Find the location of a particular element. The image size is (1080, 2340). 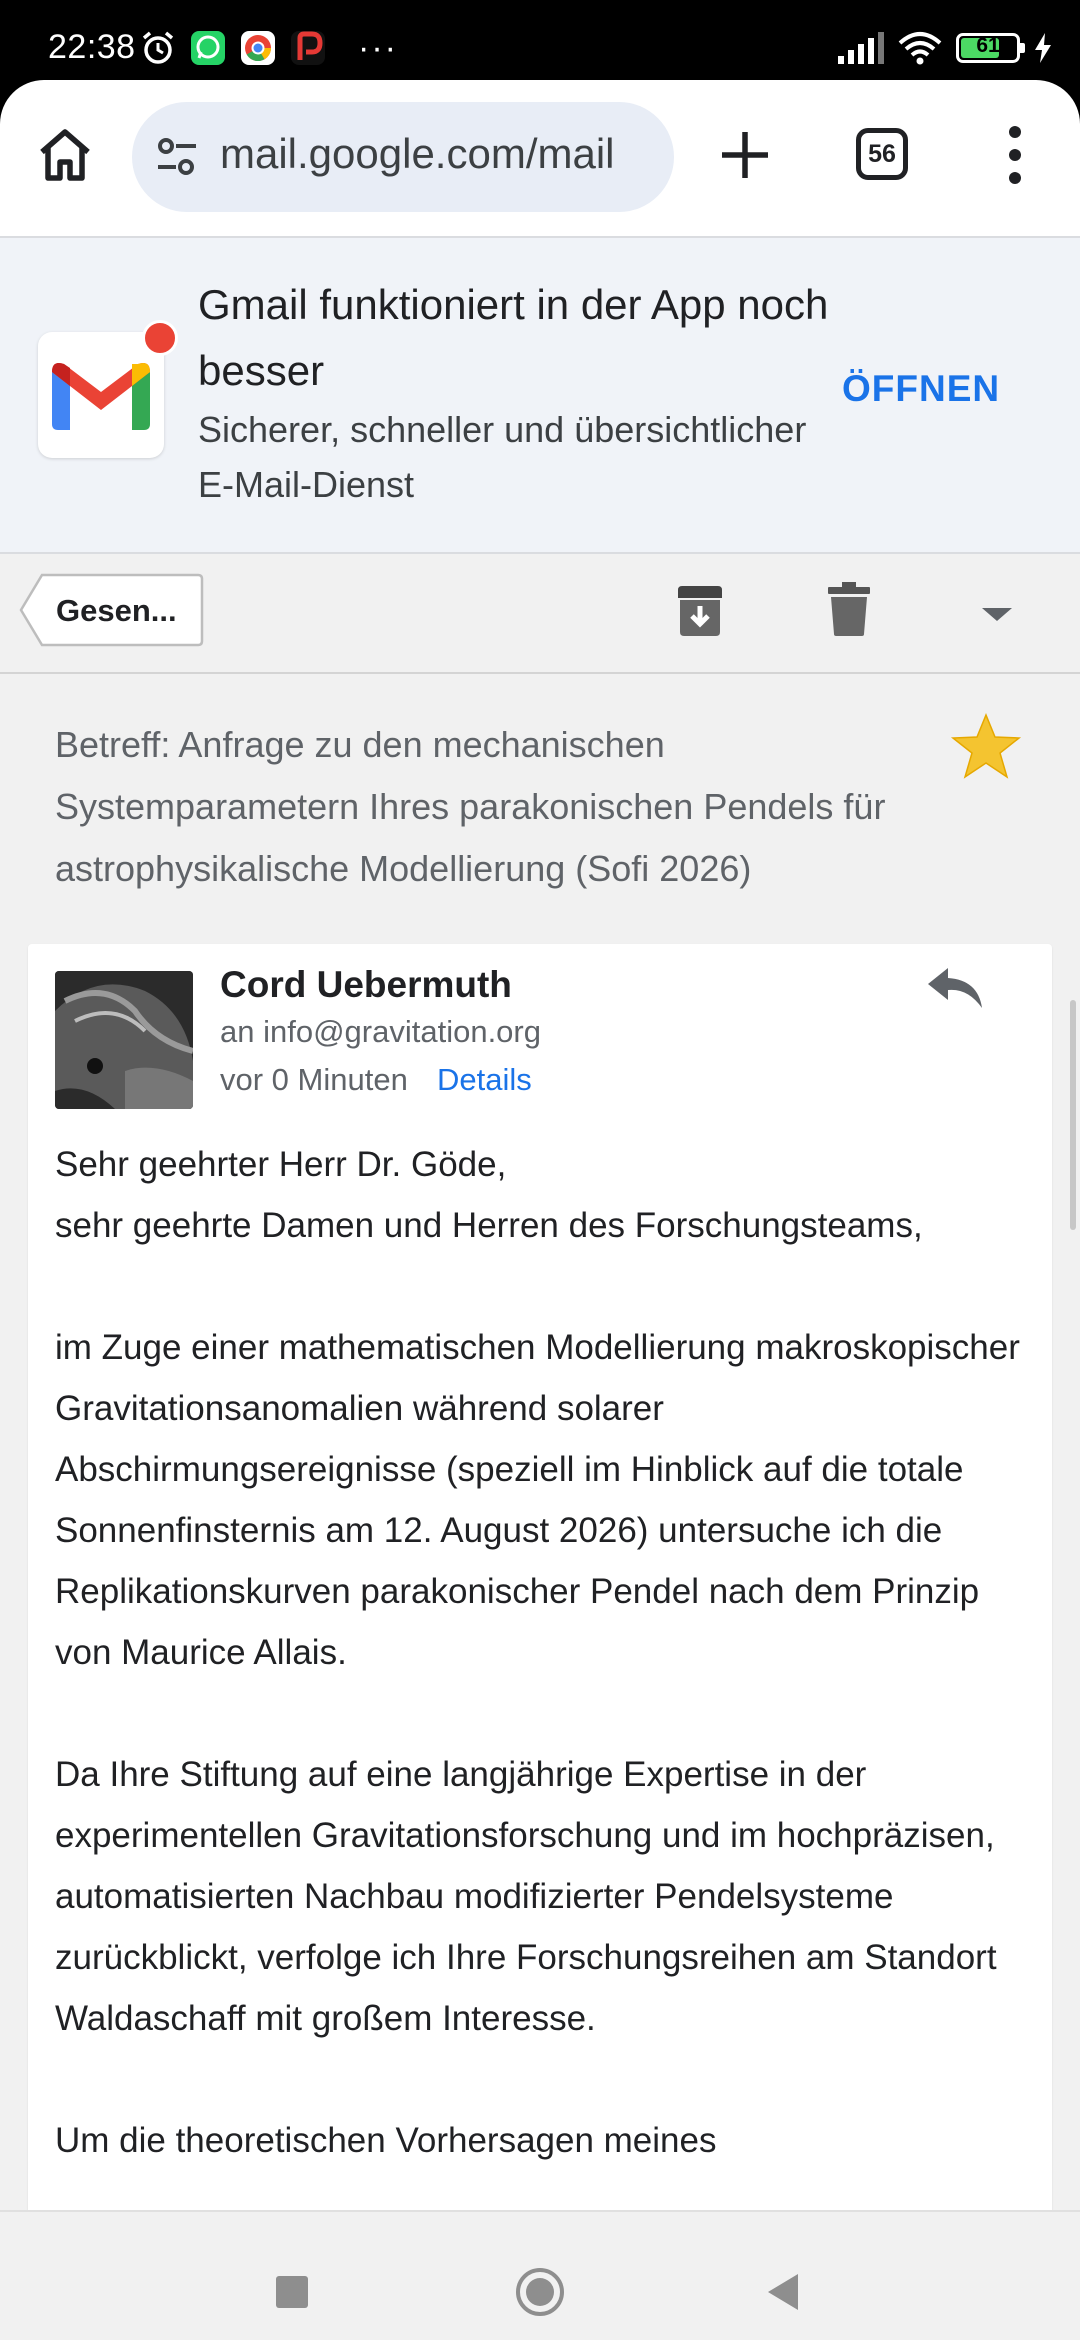

open-app-button: ÖFFNEN is located at coordinates (921, 389).